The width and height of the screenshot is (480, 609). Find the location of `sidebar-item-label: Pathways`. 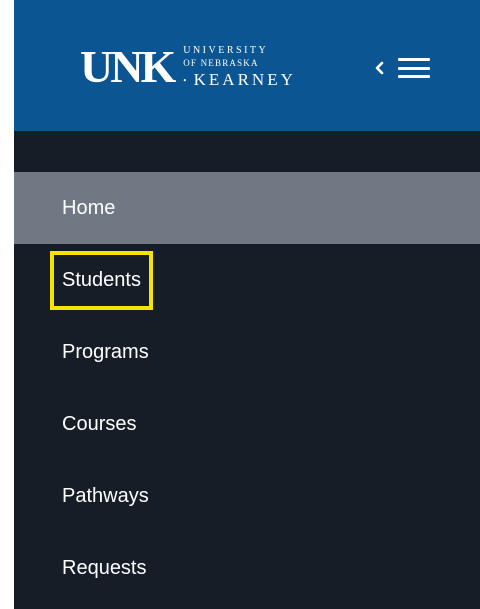

sidebar-item-label: Pathways is located at coordinates (105, 495).